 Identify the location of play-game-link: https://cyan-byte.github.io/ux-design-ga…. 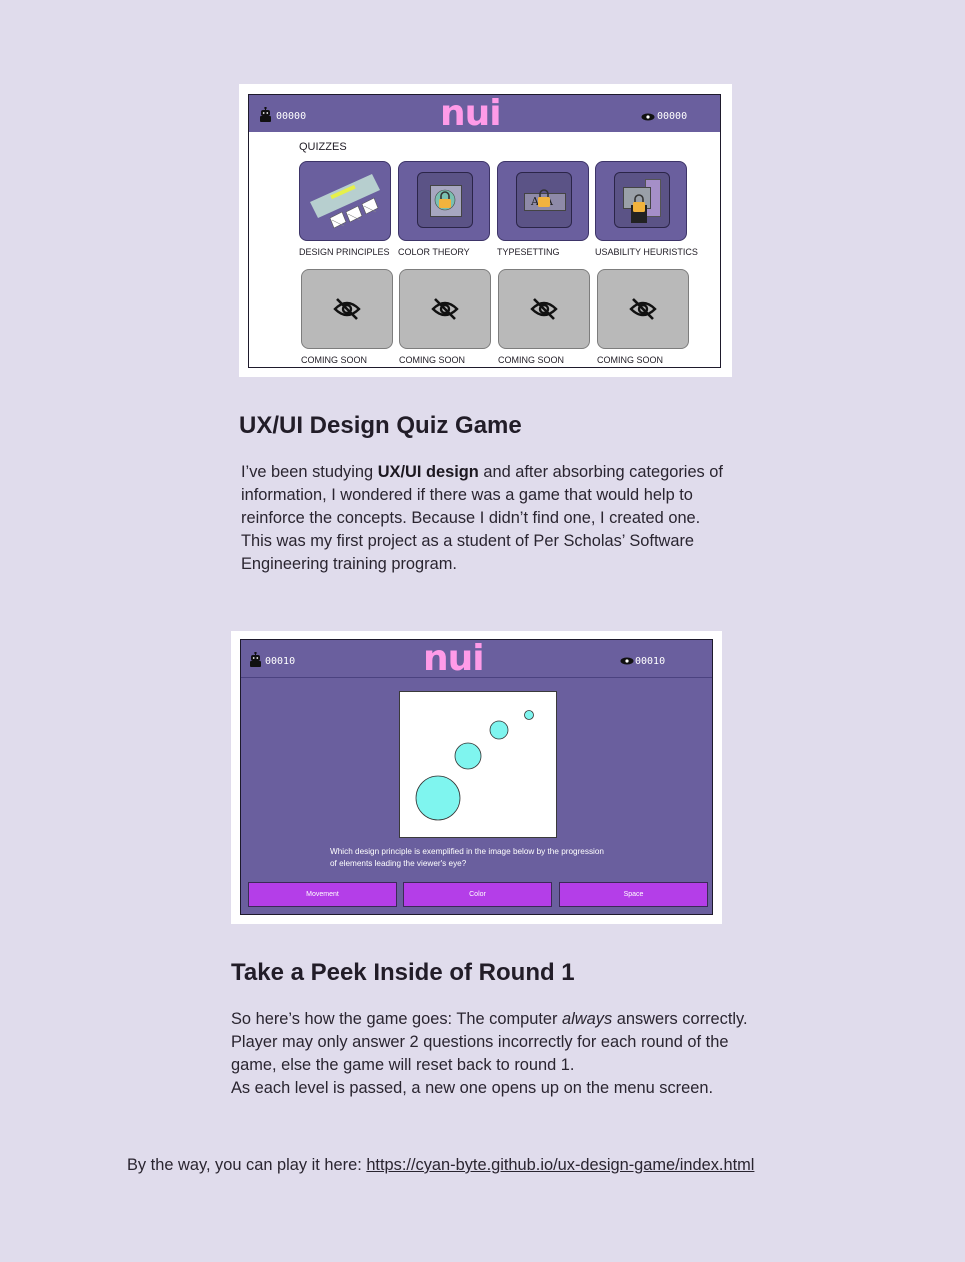
(560, 1165).